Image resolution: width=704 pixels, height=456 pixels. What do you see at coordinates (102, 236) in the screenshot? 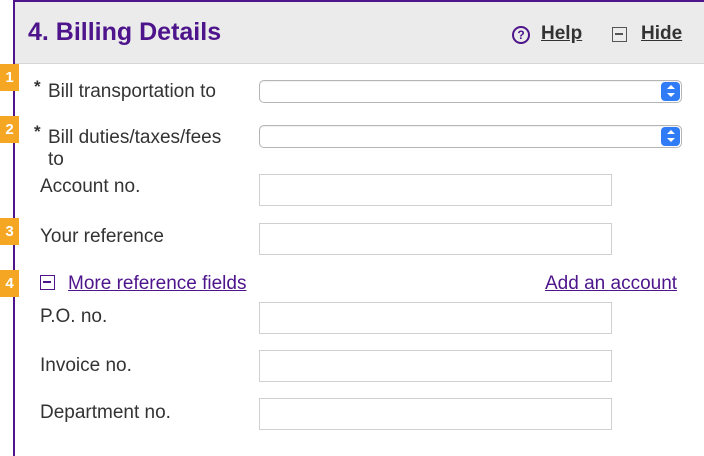
I see `your-reference-label: Your reference` at bounding box center [102, 236].